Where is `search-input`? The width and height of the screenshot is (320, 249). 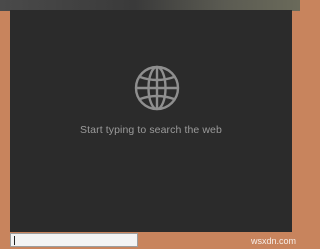 search-input is located at coordinates (74, 240).